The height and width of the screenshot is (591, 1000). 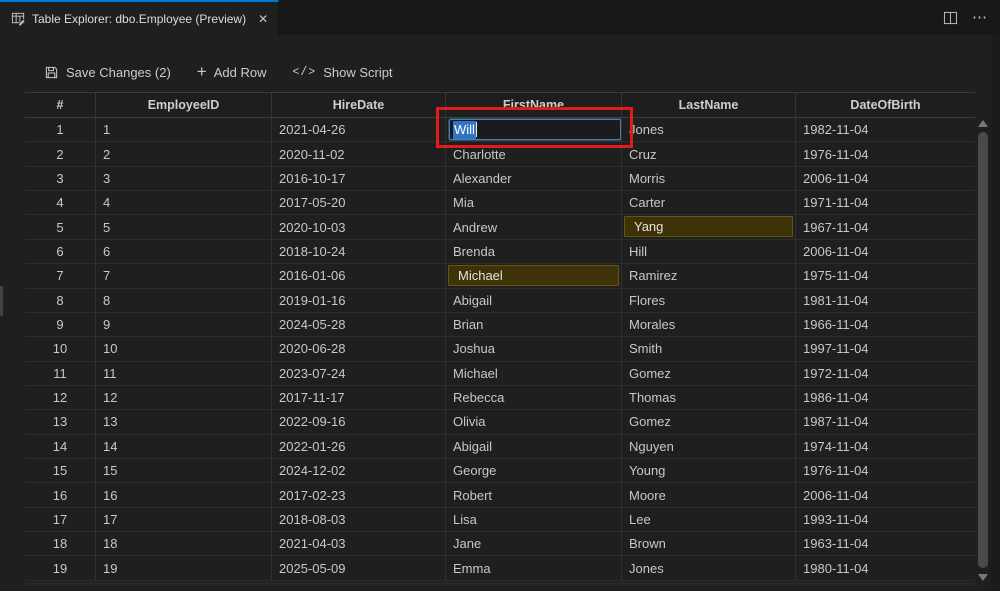 I want to click on cell-hire-date: 2019-01-16, so click(x=359, y=300).